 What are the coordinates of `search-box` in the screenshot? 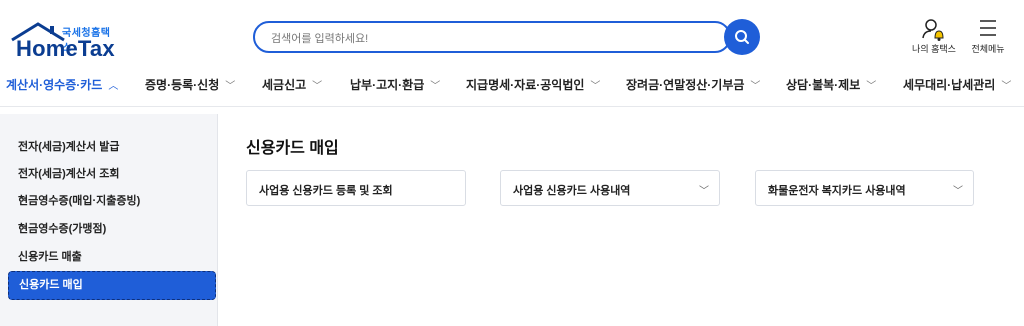 It's located at (492, 37).